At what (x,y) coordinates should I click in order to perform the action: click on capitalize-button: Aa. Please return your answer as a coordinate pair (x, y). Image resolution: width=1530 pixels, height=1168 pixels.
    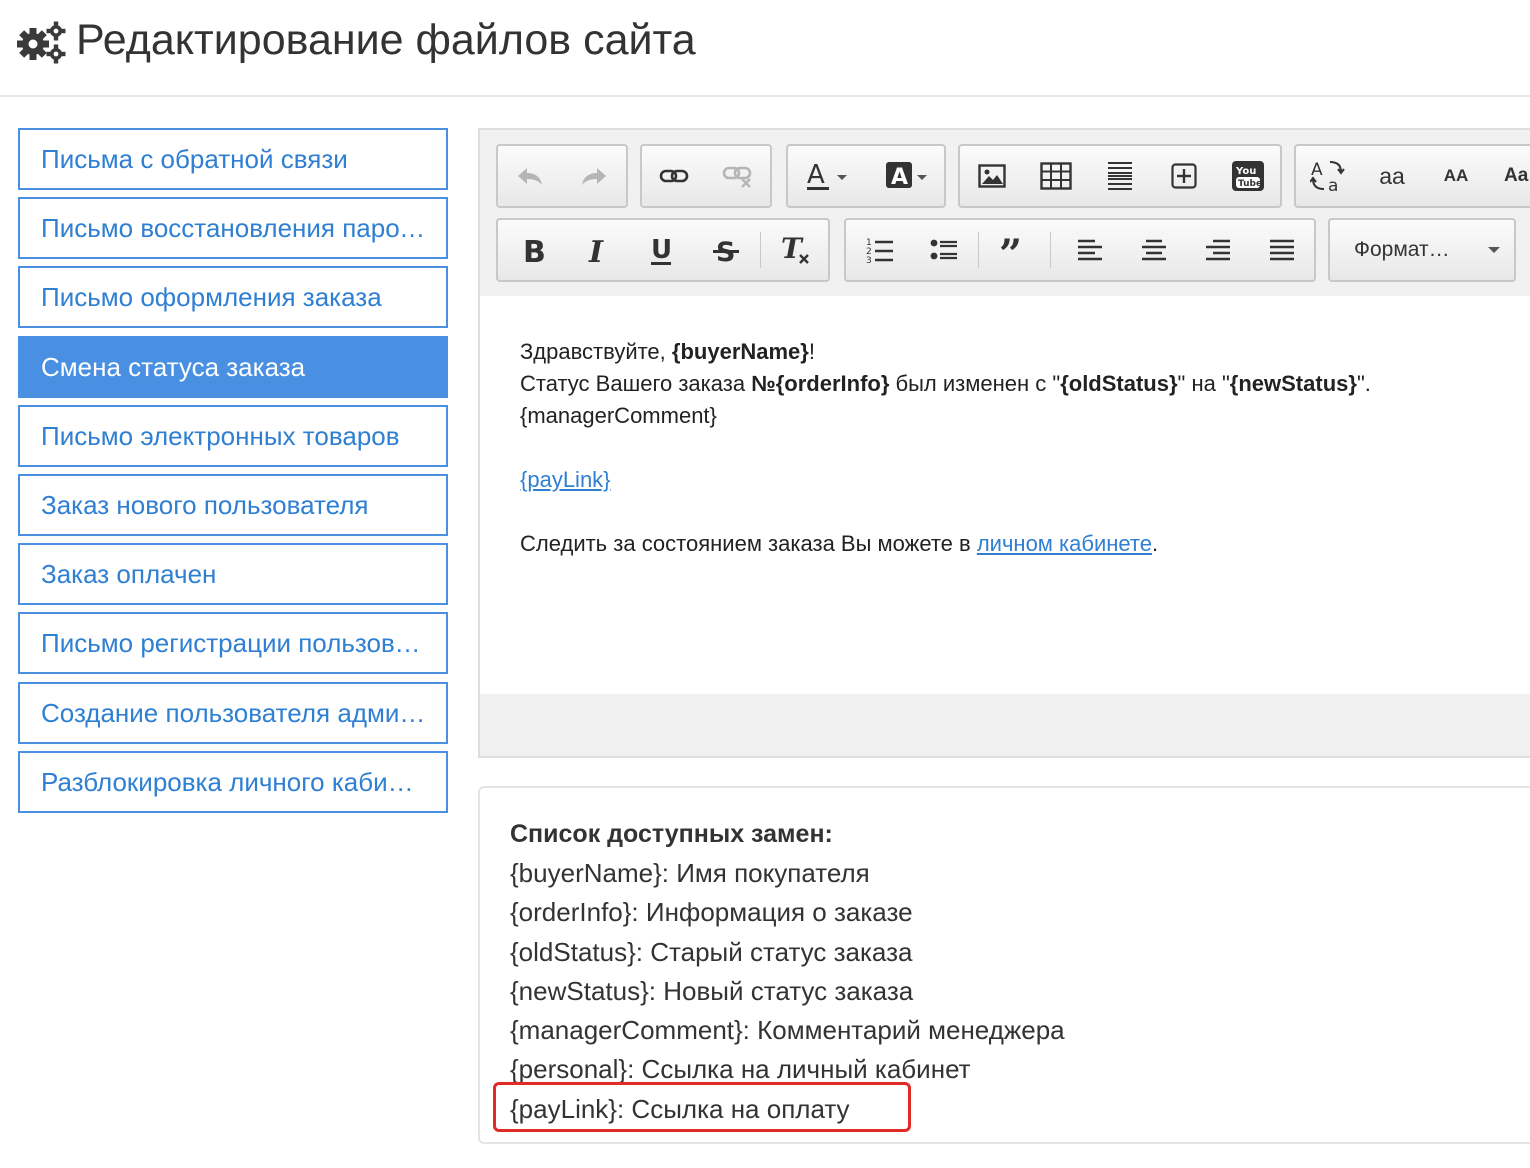
    Looking at the image, I should click on (1509, 176).